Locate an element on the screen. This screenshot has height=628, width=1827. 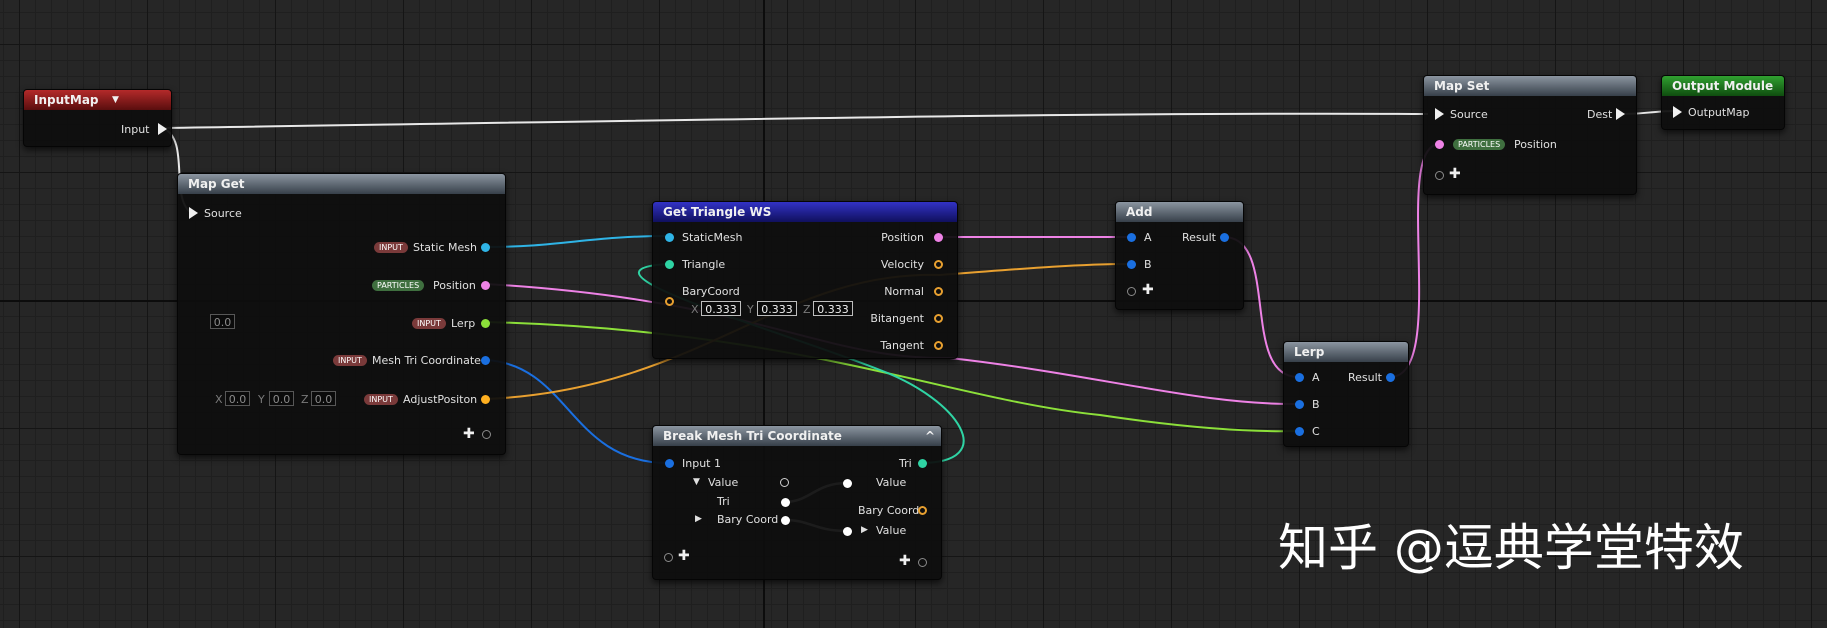
break-mesh-title: Break Mesh Tri Coordinate ^ is located at coordinates (797, 436).